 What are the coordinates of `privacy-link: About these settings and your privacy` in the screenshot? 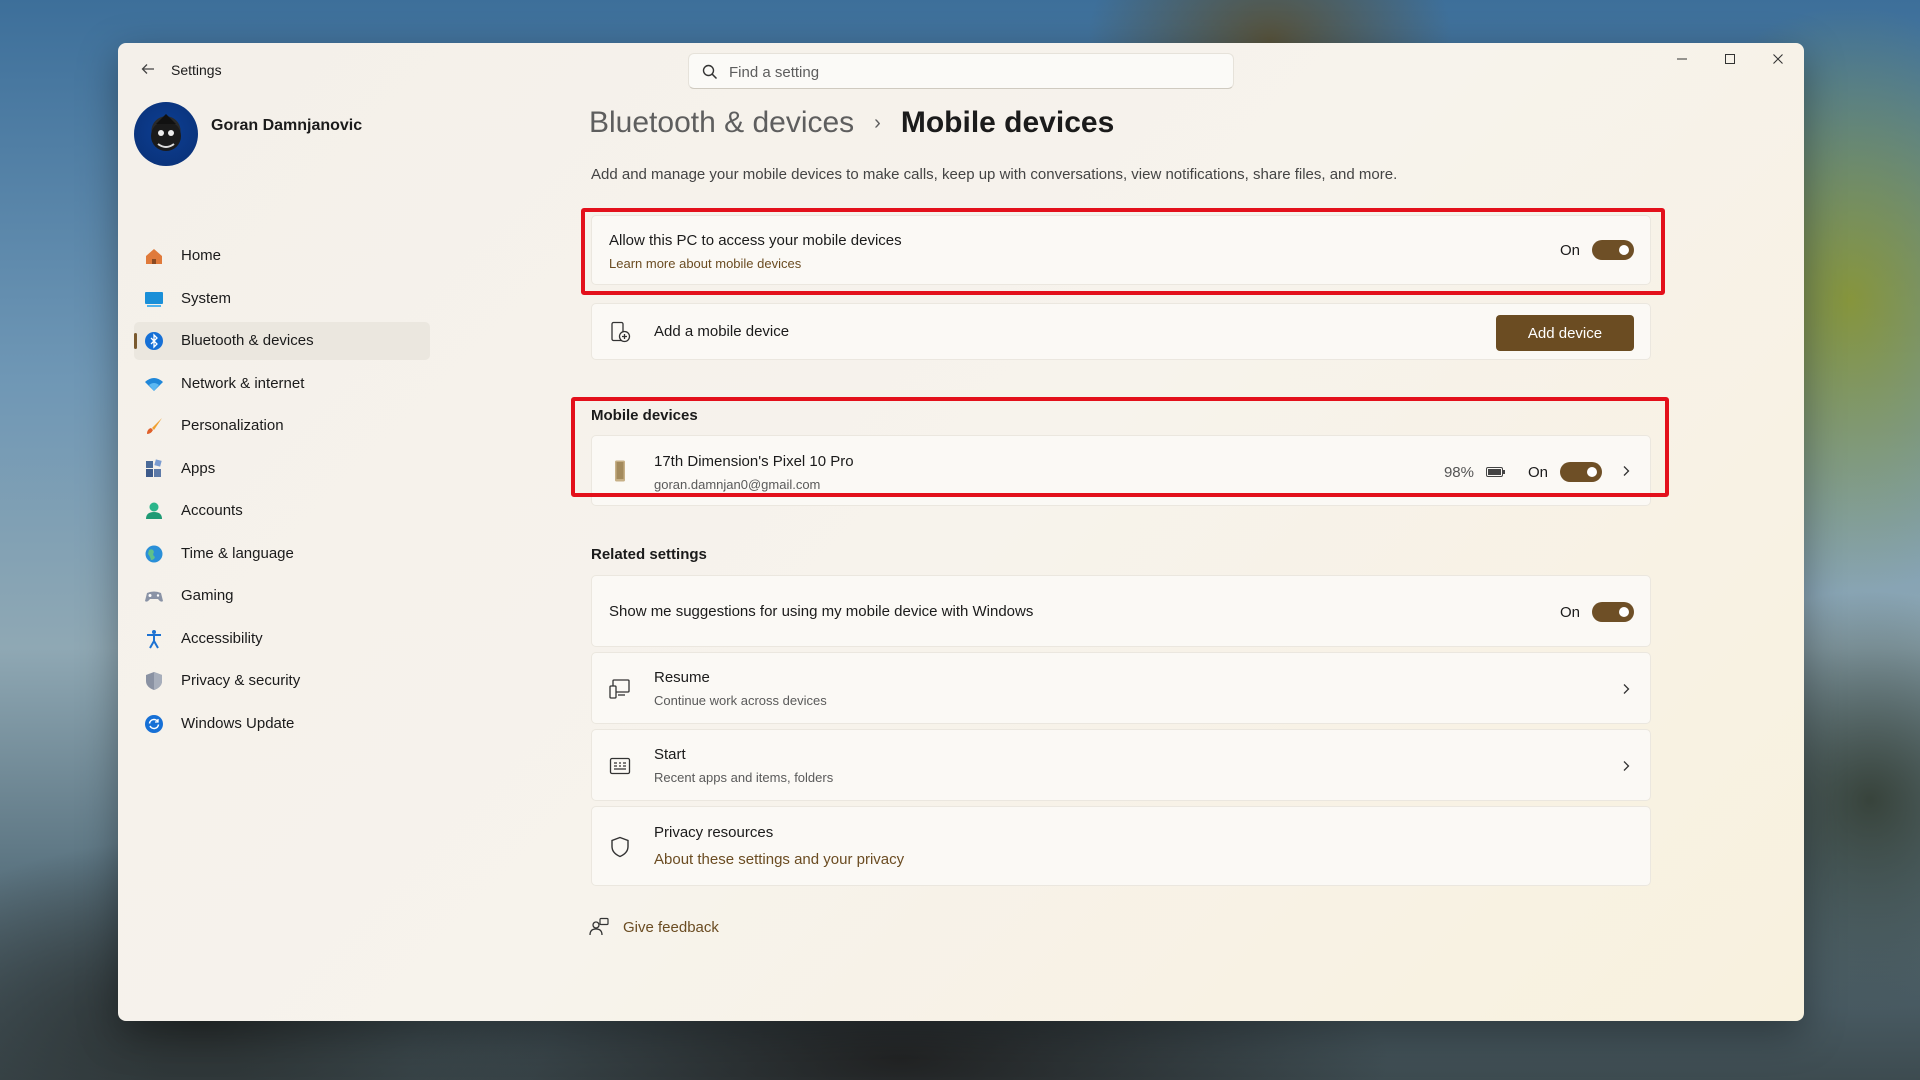 It's located at (779, 859).